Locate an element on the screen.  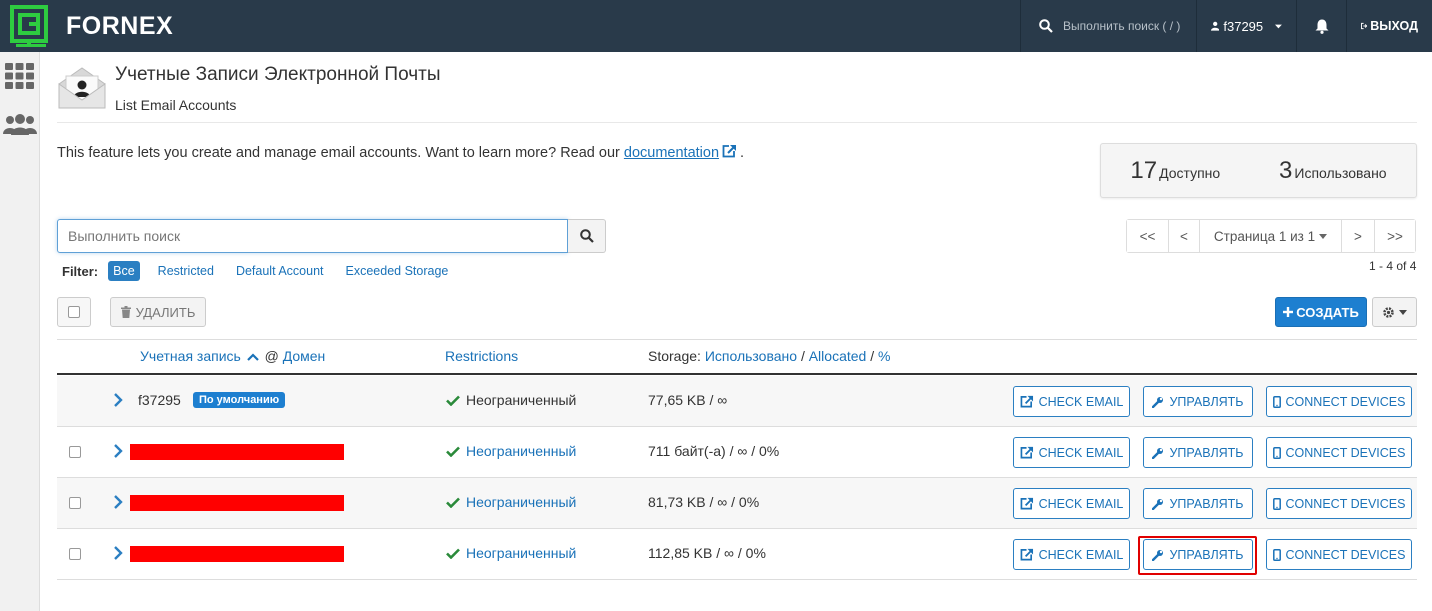
col-allocated-link: Allocated is located at coordinates (838, 356).